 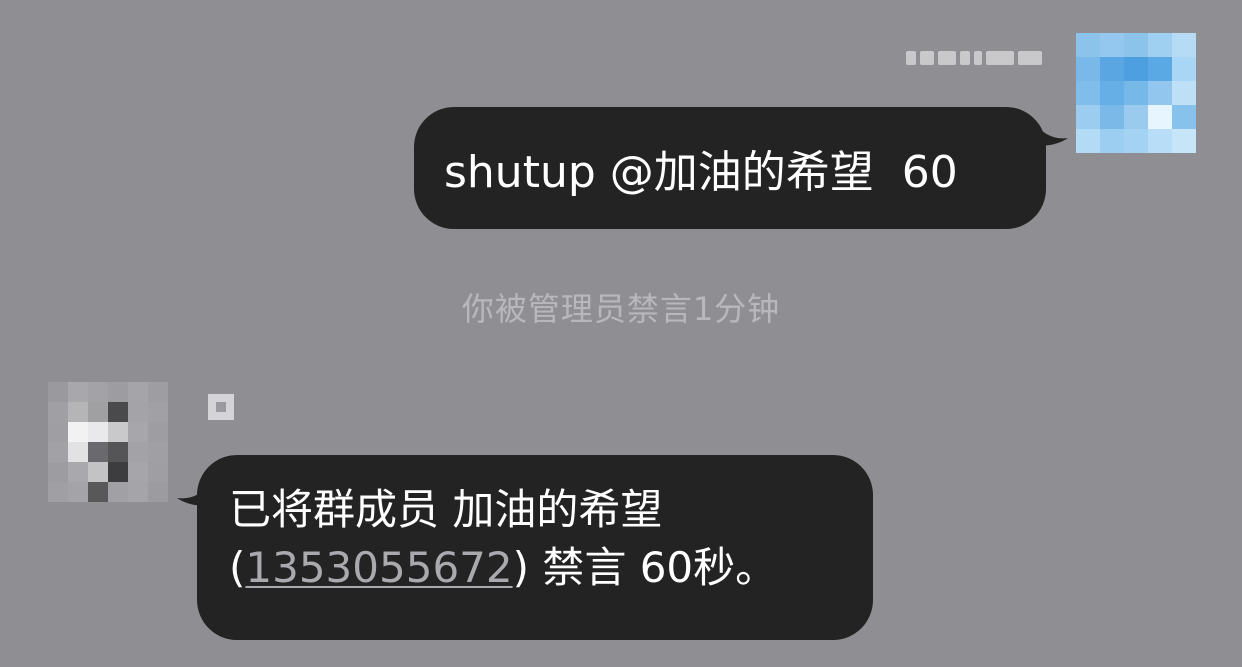 What do you see at coordinates (701, 172) in the screenshot?
I see `outgoing-message-text: shutup @加油的希望 60` at bounding box center [701, 172].